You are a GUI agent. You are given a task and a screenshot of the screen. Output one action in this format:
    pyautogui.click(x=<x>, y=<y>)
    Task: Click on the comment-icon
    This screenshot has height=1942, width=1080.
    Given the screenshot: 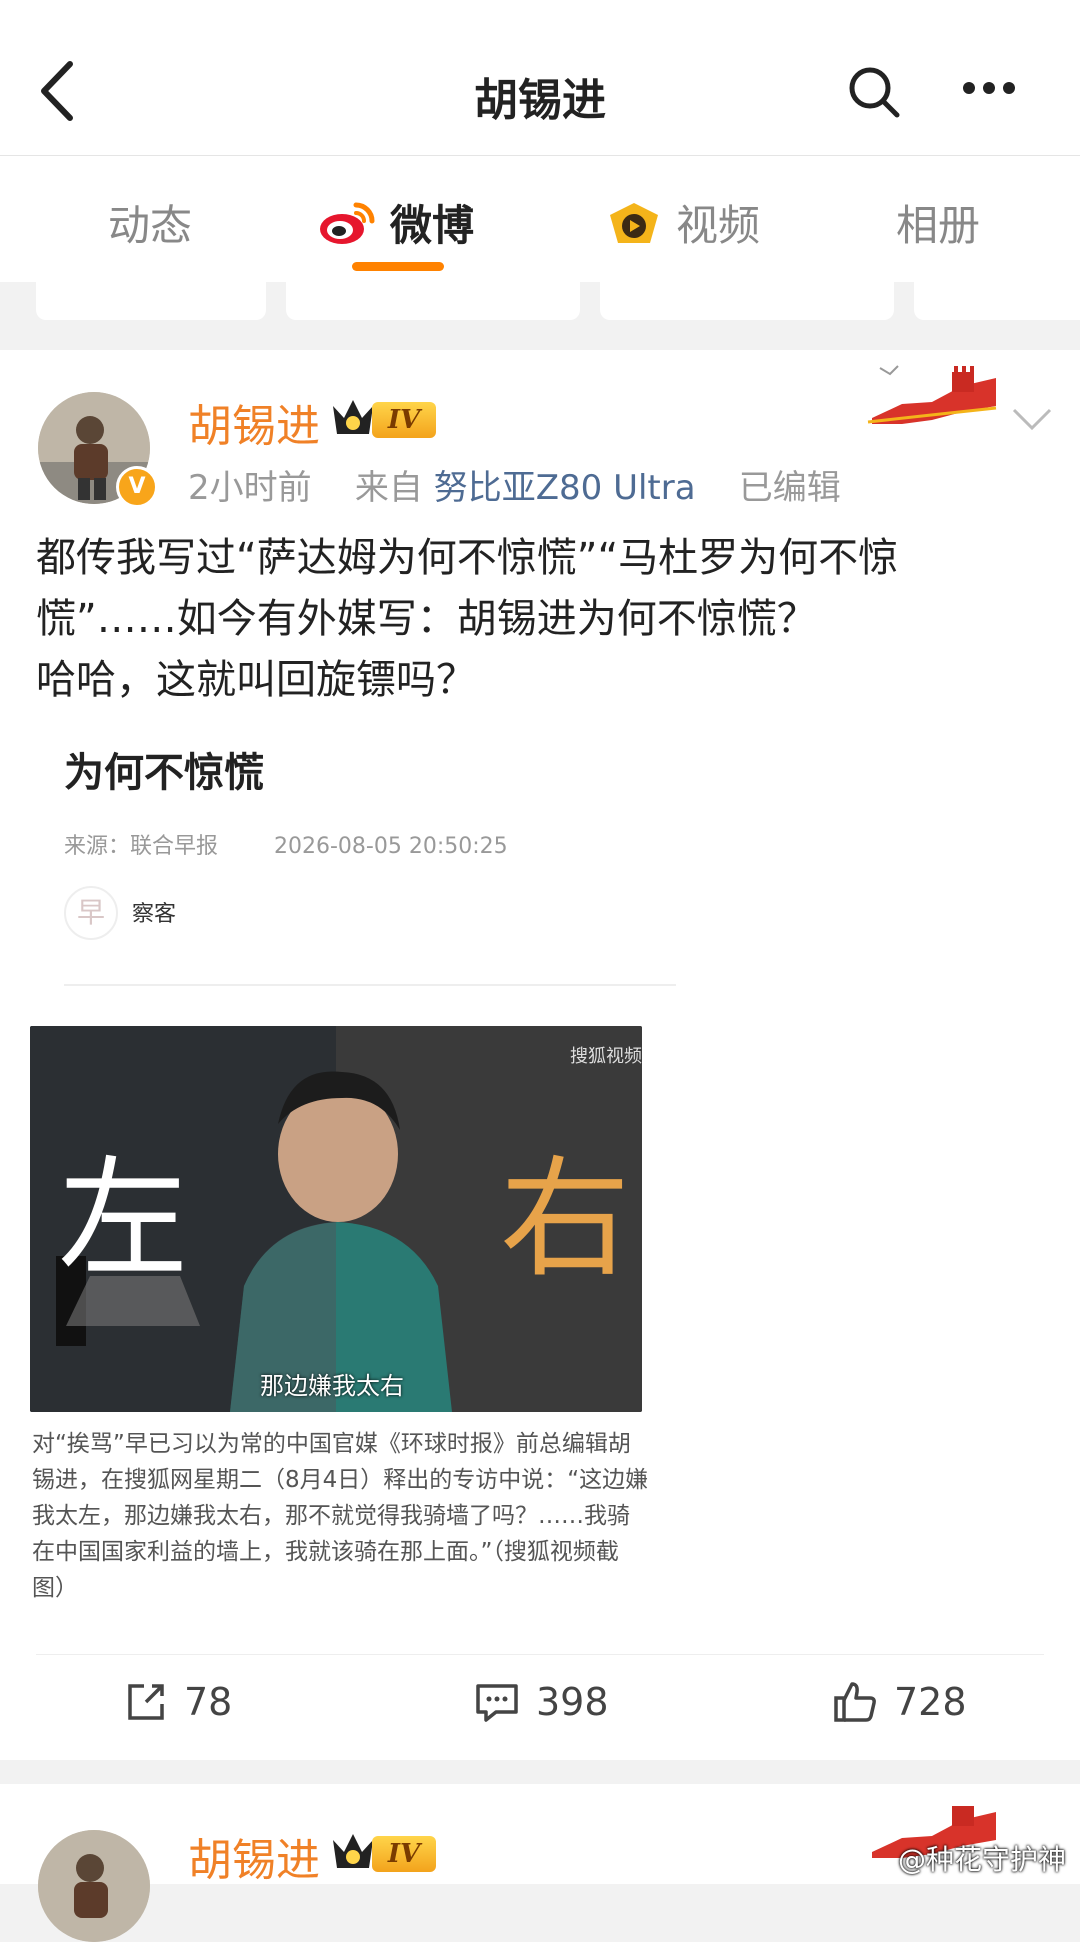 What is the action you would take?
    pyautogui.click(x=497, y=1702)
    